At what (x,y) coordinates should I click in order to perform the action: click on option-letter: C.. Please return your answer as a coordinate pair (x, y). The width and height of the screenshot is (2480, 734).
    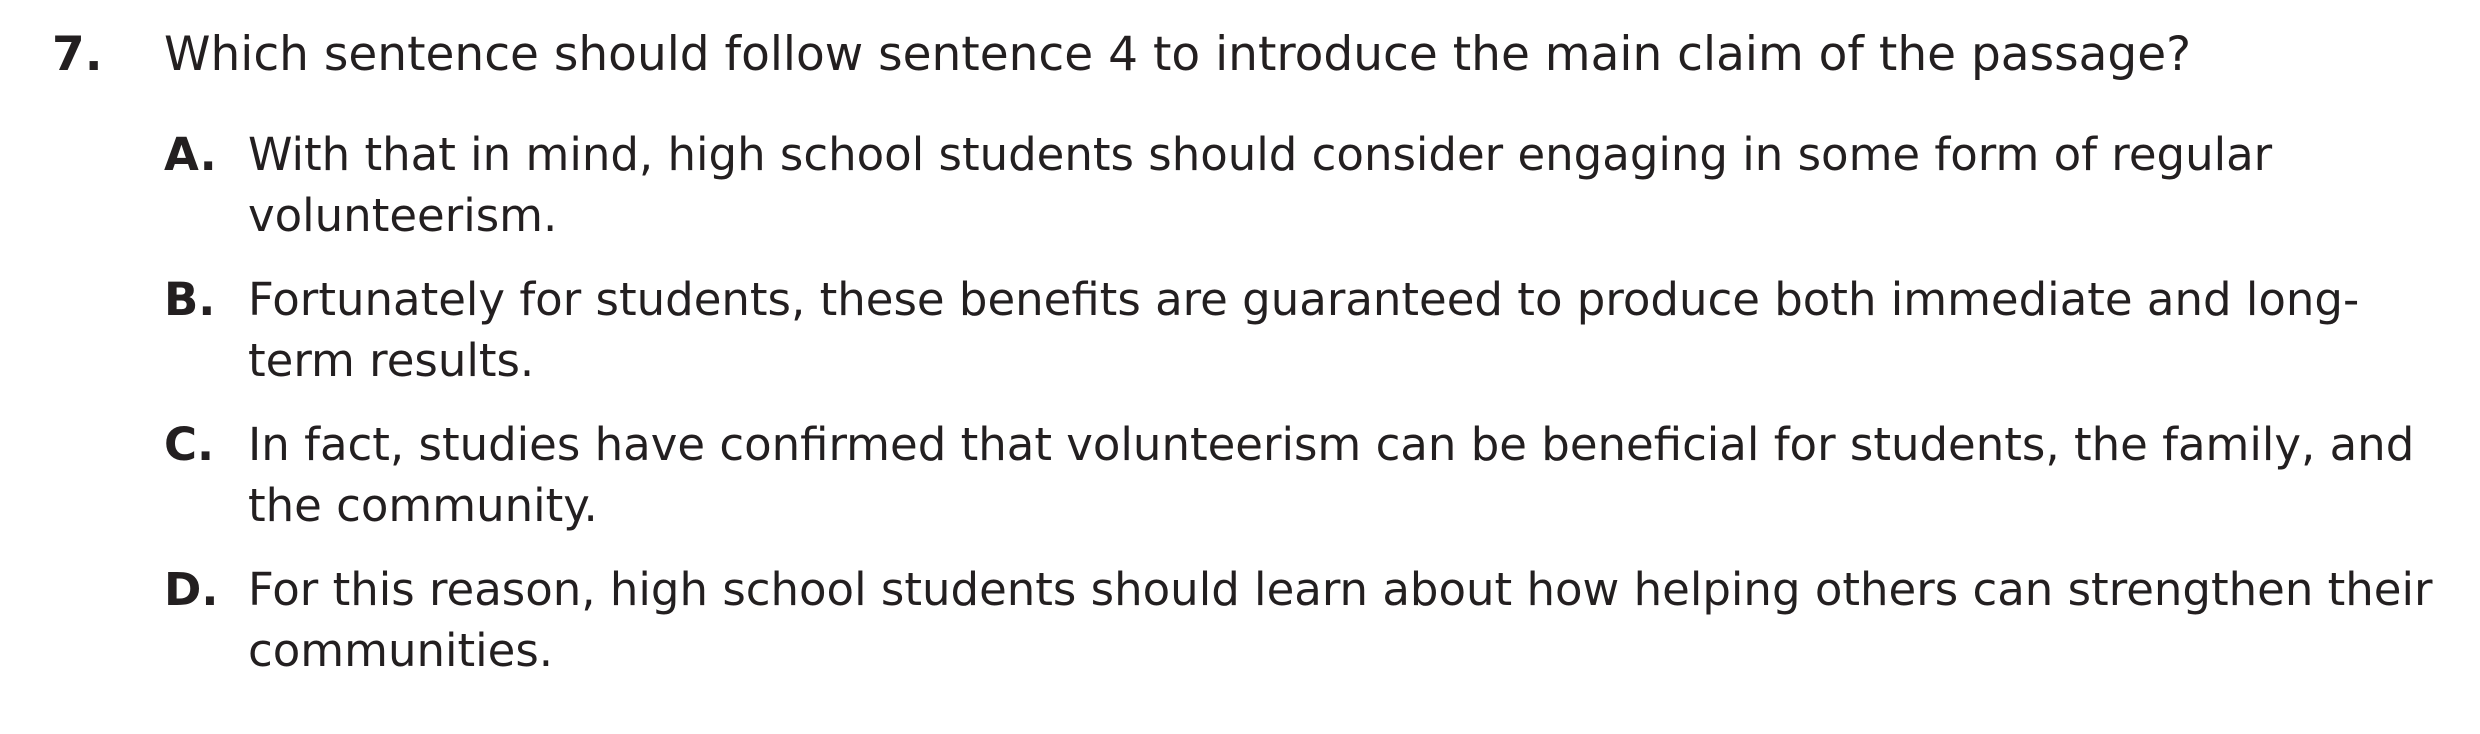
    Looking at the image, I should click on (189, 444).